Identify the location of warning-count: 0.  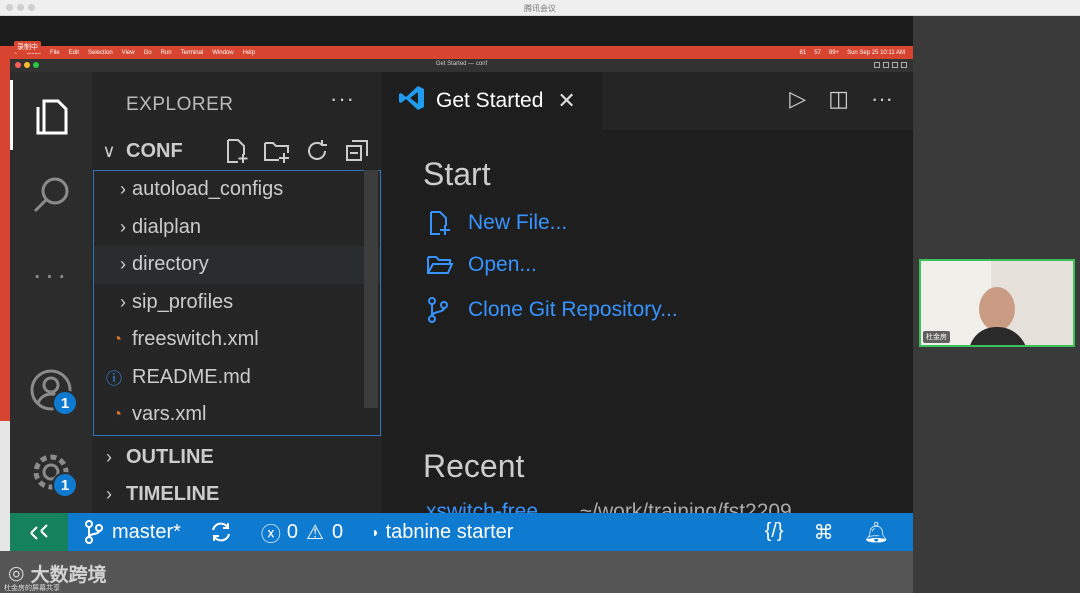
(337, 531).